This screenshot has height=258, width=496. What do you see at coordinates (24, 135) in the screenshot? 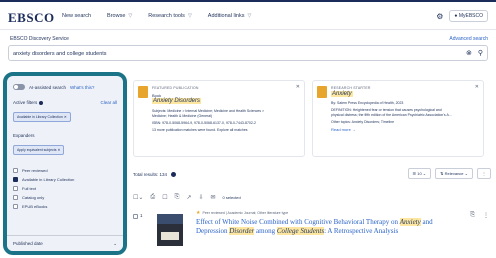
I see `expanders-title: Expanders` at bounding box center [24, 135].